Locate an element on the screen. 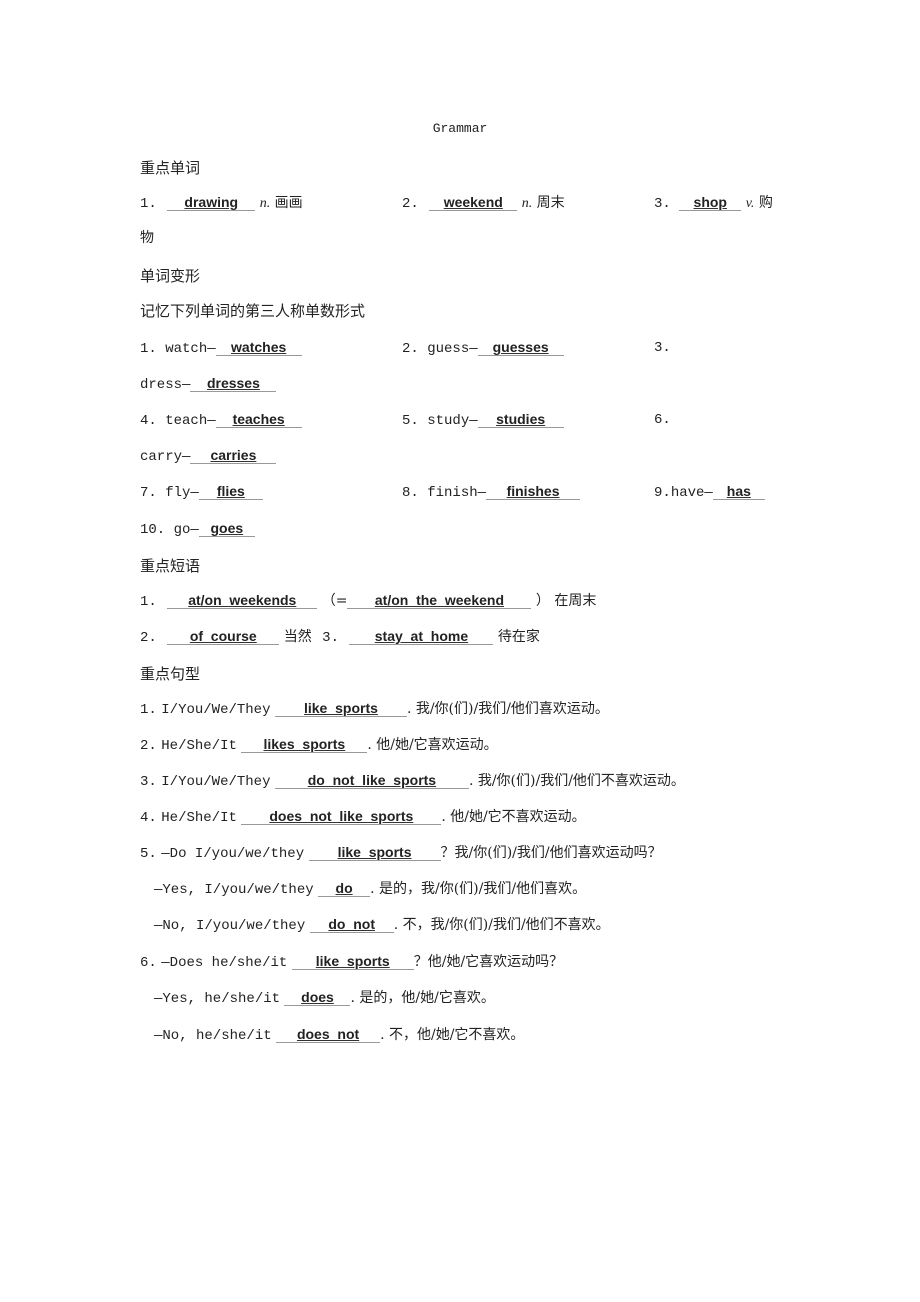 This screenshot has height=1302, width=920. item-number: 7. is located at coordinates (148, 493).